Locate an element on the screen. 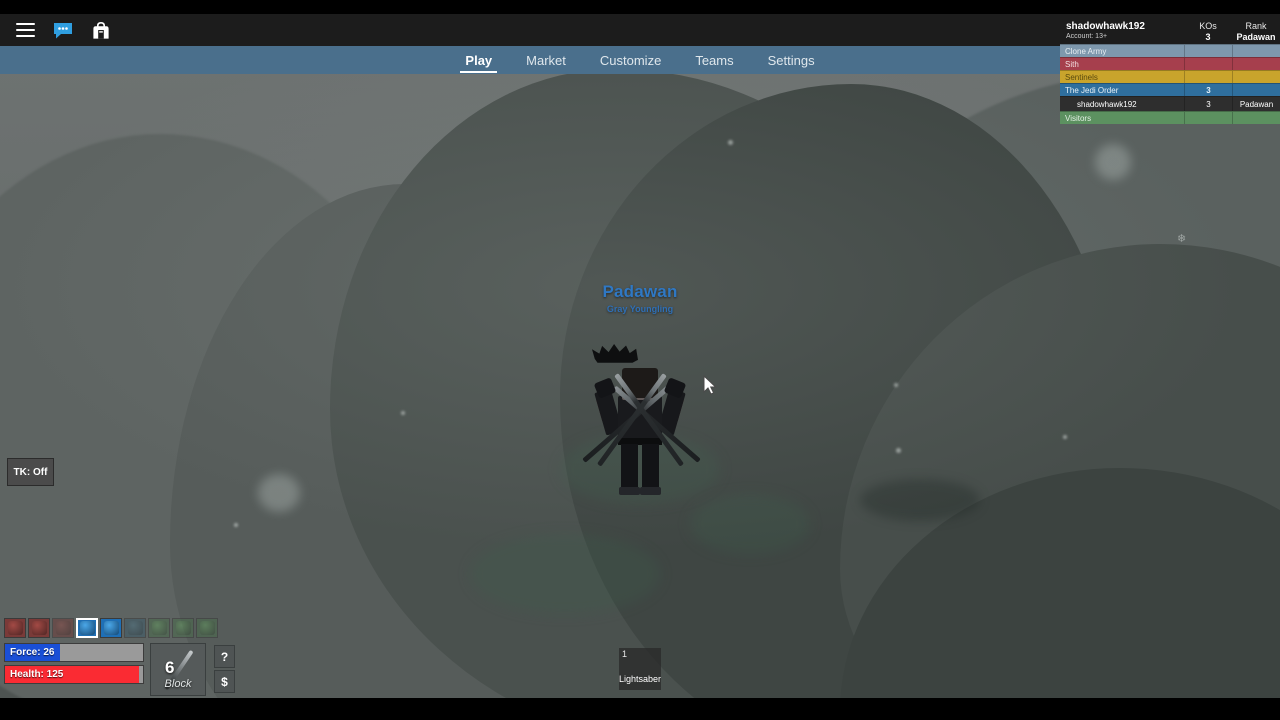  nav-label: Play is located at coordinates (479, 60).